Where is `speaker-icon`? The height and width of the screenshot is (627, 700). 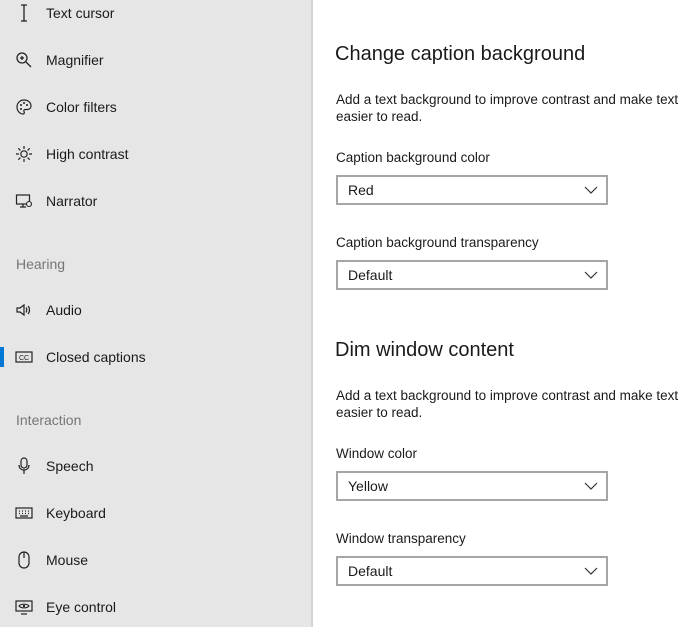
speaker-icon is located at coordinates (24, 310).